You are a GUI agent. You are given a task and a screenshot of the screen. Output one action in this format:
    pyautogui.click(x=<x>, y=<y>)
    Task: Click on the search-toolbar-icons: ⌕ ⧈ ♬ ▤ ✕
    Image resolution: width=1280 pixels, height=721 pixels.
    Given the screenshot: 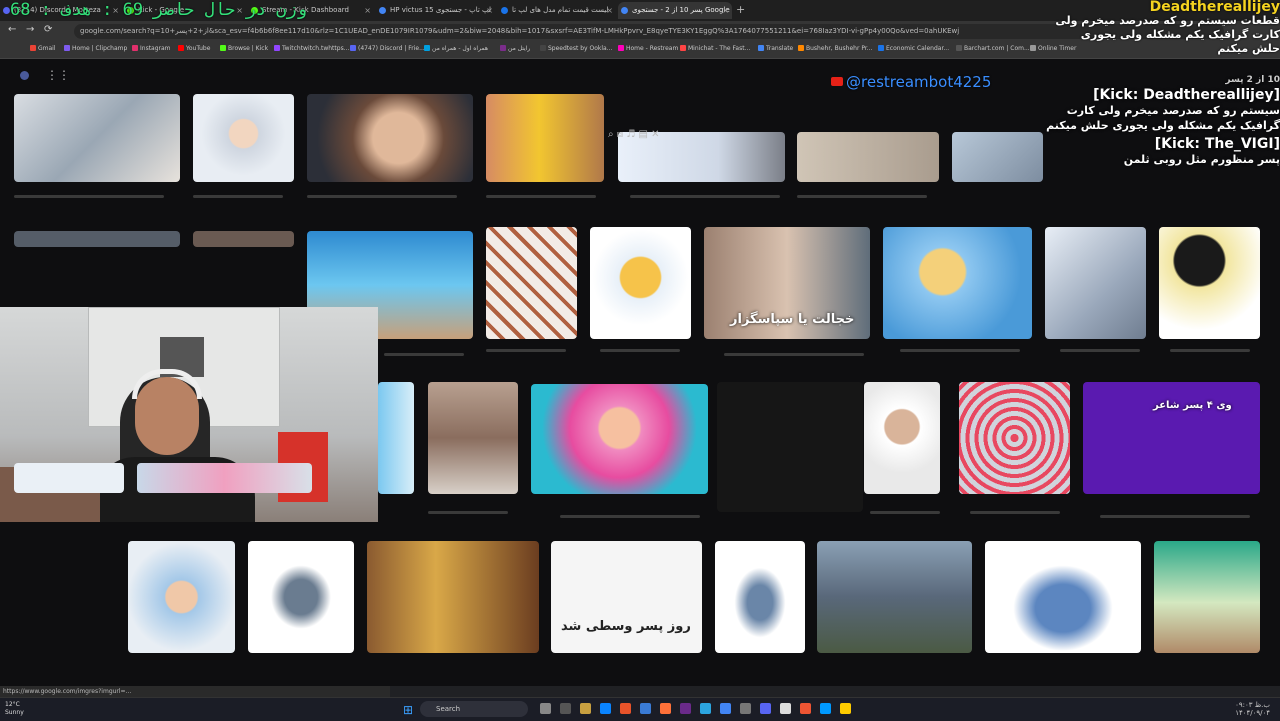 What is the action you would take?
    pyautogui.click(x=633, y=134)
    